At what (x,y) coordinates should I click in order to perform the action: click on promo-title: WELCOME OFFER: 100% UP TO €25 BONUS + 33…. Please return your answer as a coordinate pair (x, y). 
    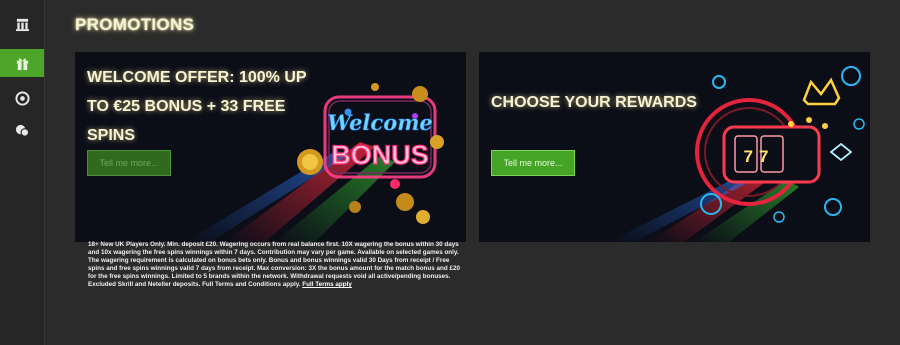
    Looking at the image, I should click on (197, 106).